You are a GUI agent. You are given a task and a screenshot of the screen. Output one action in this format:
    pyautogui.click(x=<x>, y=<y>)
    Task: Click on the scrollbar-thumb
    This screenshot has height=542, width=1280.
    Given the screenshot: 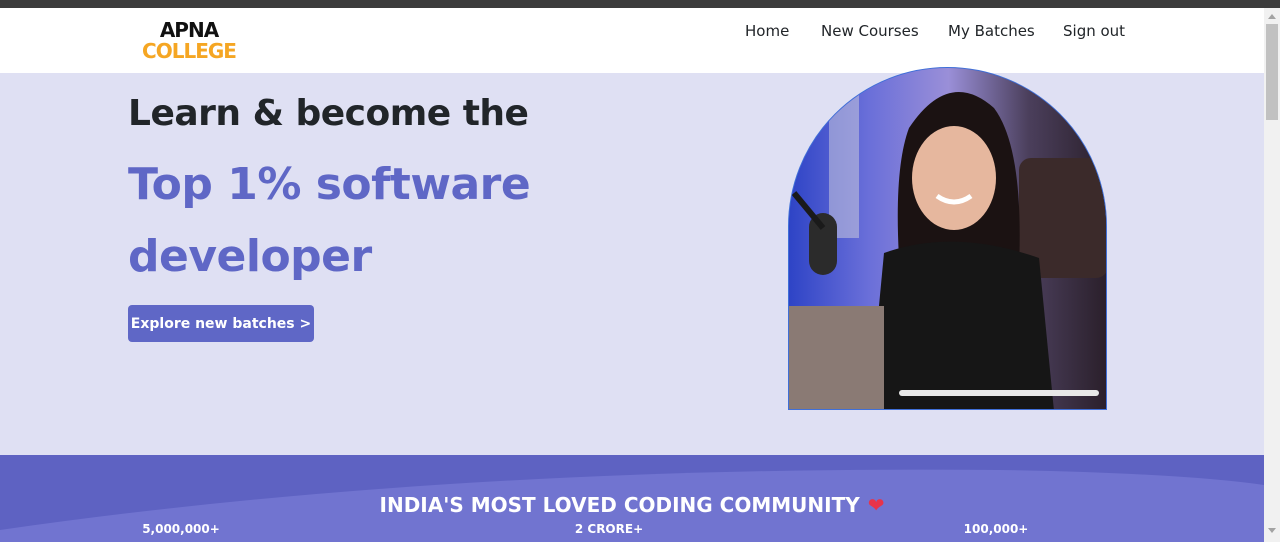 What is the action you would take?
    pyautogui.click(x=1272, y=72)
    